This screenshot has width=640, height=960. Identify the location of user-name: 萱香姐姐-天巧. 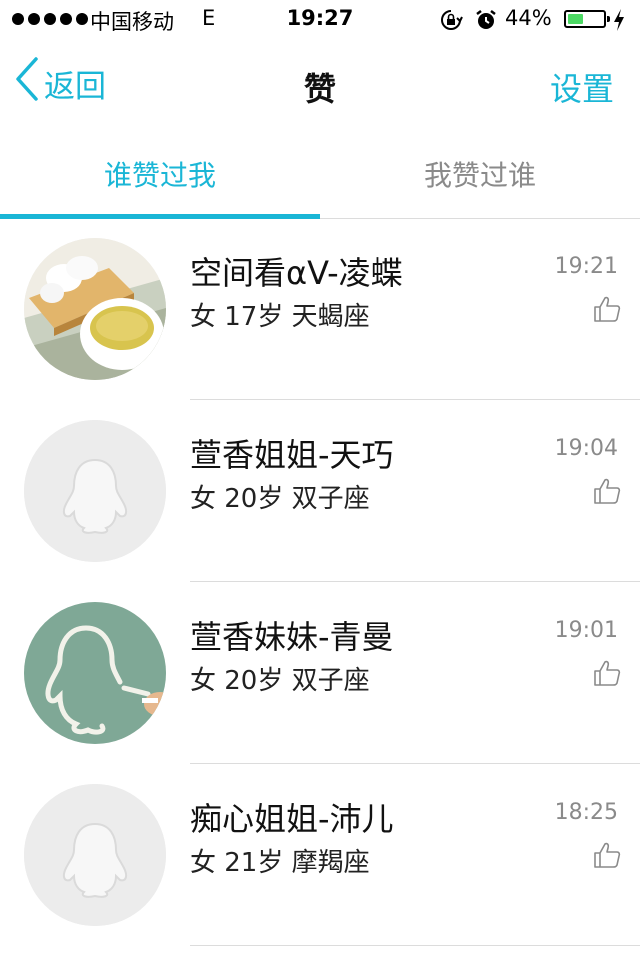
(292, 455).